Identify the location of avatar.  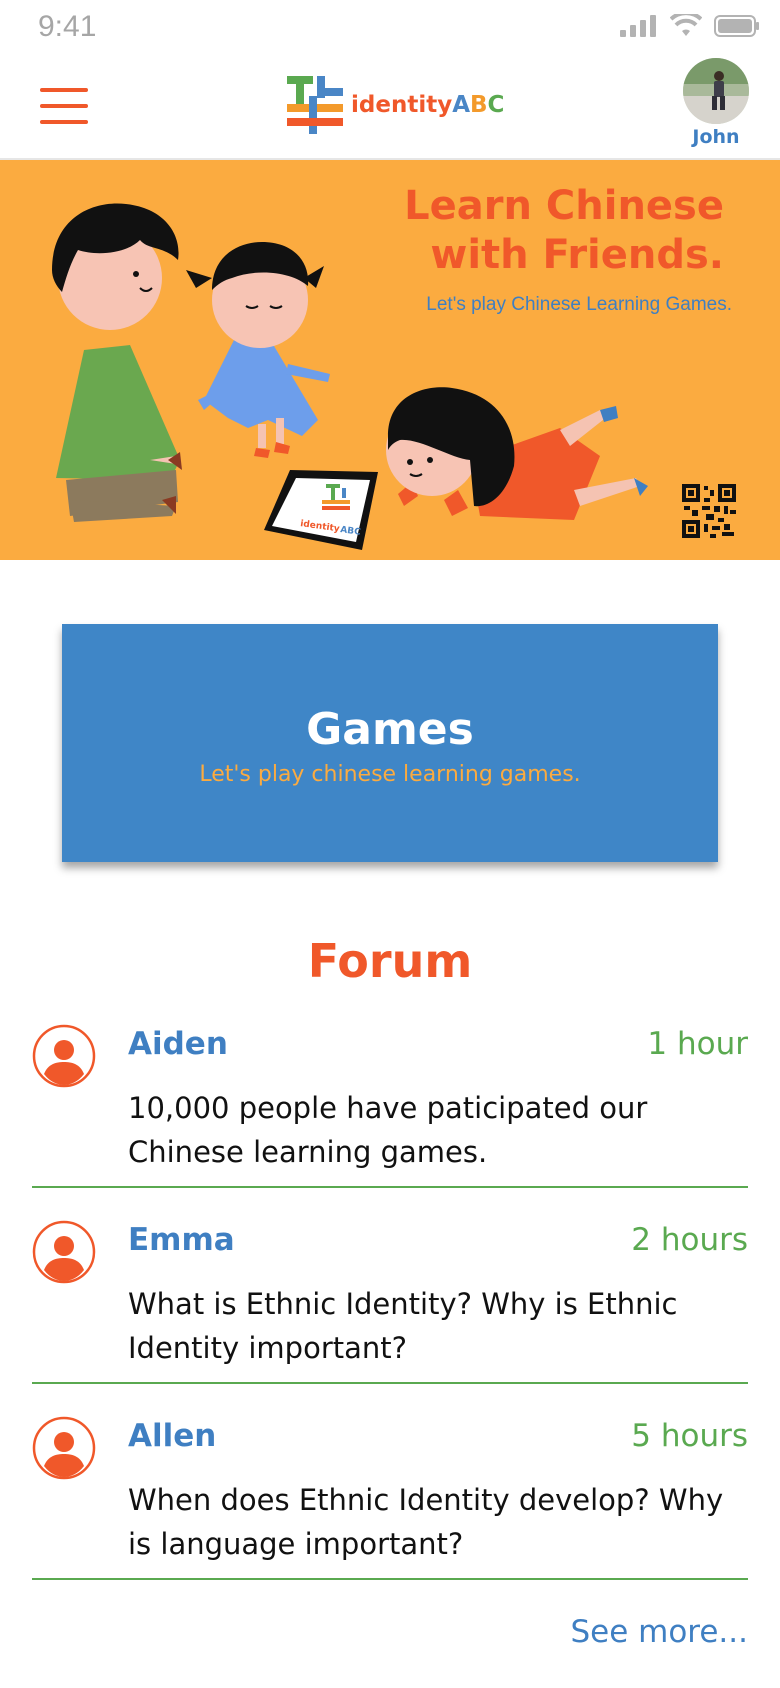
(716, 91).